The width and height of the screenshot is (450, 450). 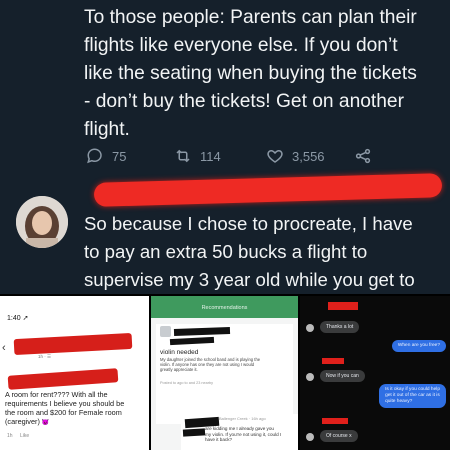 I want to click on incoming-message: Now if you can, so click(x=342, y=376).